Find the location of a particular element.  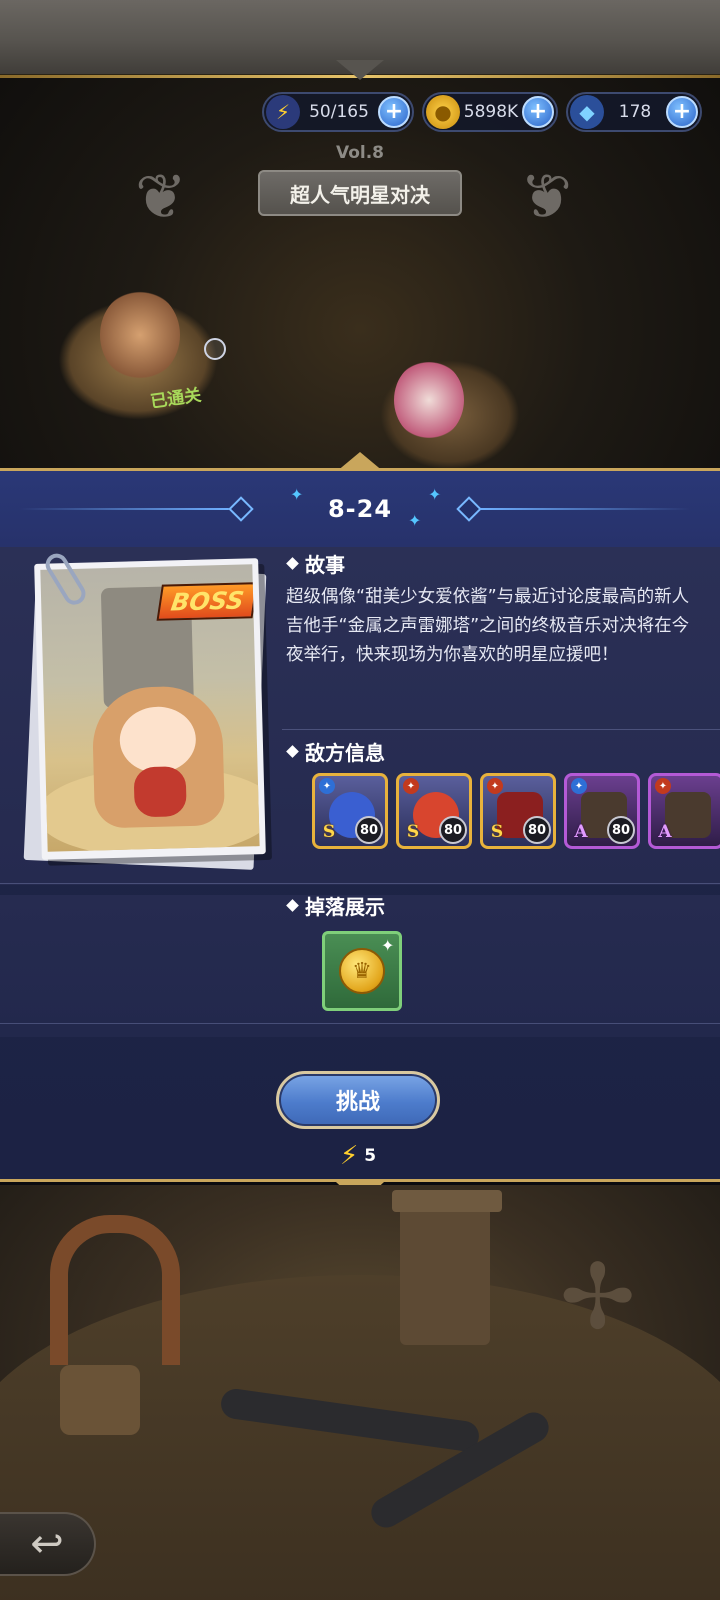

enemy-list: ✦ S 80 ✦ S 80 ✦ S 80 ✦ A 80 ✦ A is located at coordinates (516, 812).